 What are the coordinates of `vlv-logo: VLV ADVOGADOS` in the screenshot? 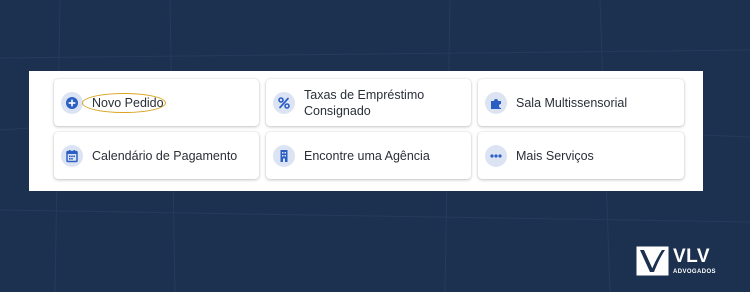 It's located at (676, 261).